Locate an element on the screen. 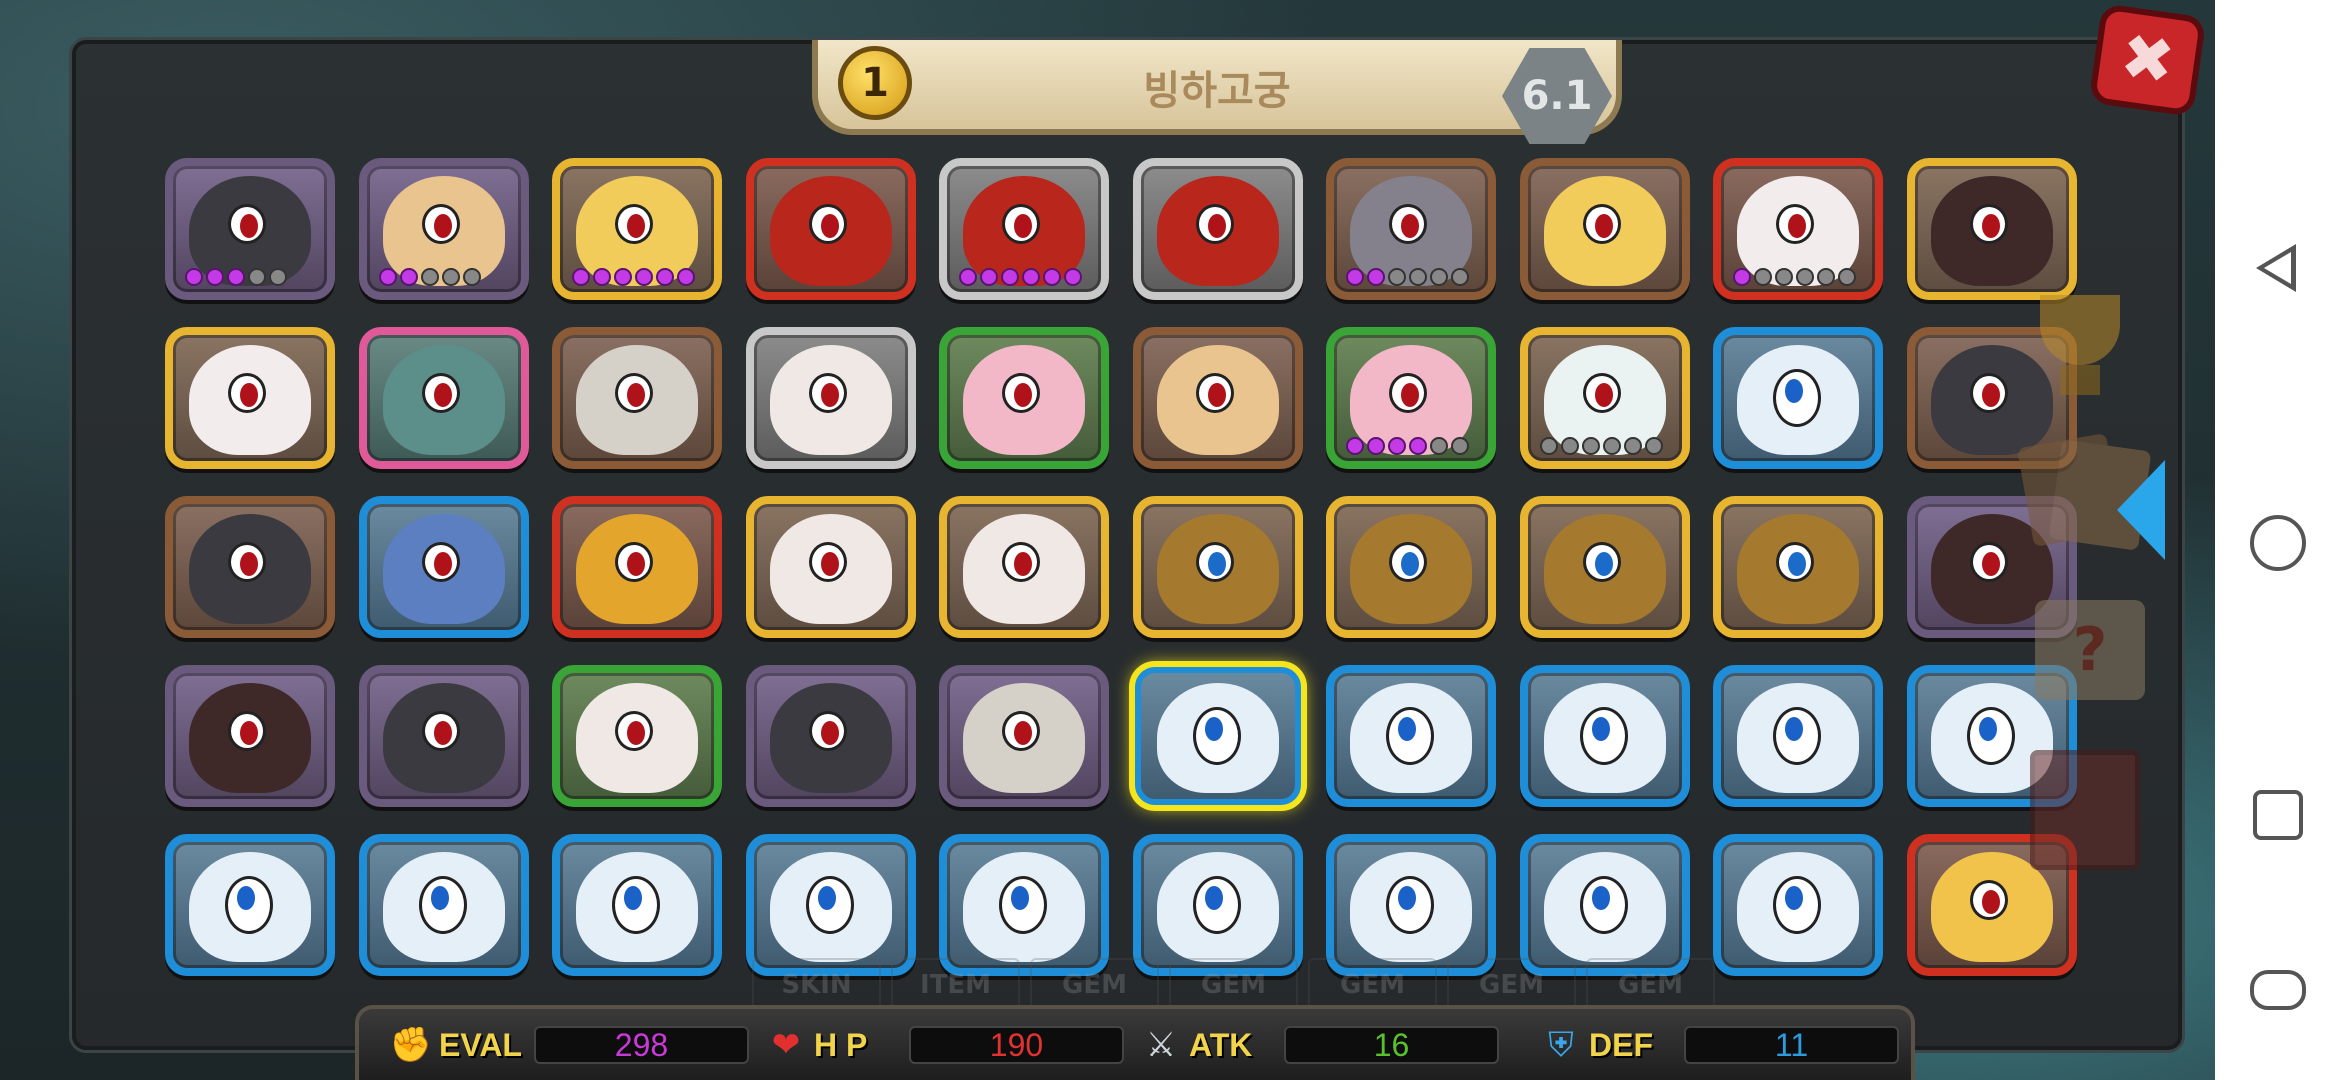 This screenshot has width=2340, height=1080. background-tabs: SKIN ITEM GEM GEM GEM GEM GEM is located at coordinates (1233, 985).